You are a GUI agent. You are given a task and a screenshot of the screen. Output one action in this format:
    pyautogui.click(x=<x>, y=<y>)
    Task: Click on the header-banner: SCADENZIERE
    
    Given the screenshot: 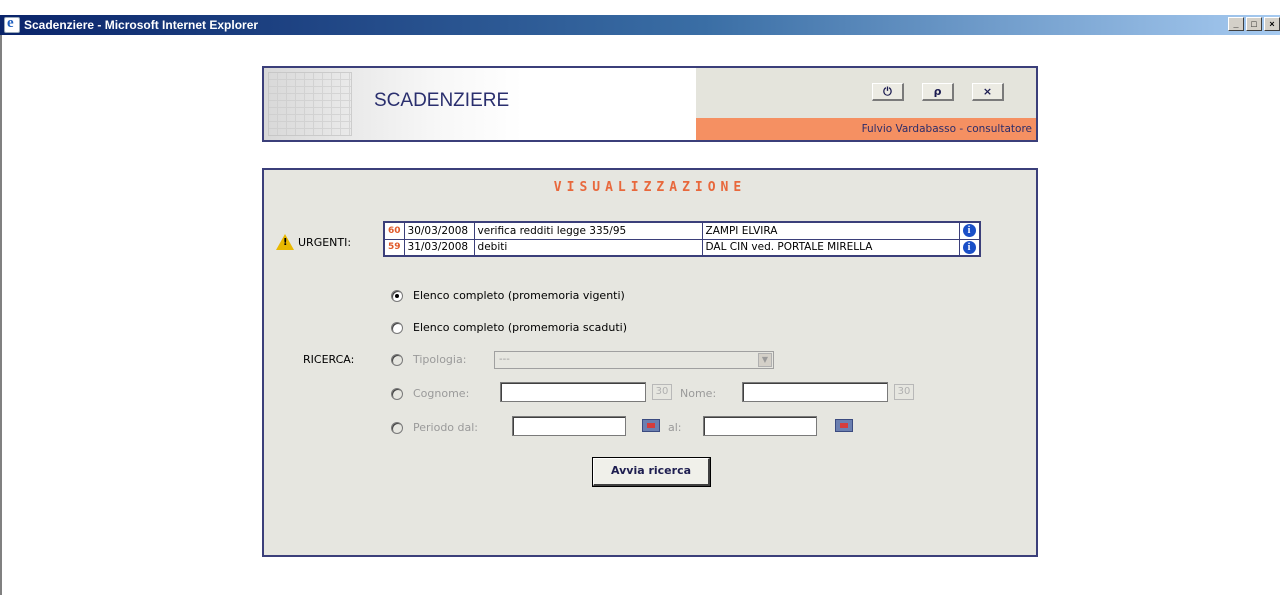 What is the action you would take?
    pyautogui.click(x=480, y=104)
    